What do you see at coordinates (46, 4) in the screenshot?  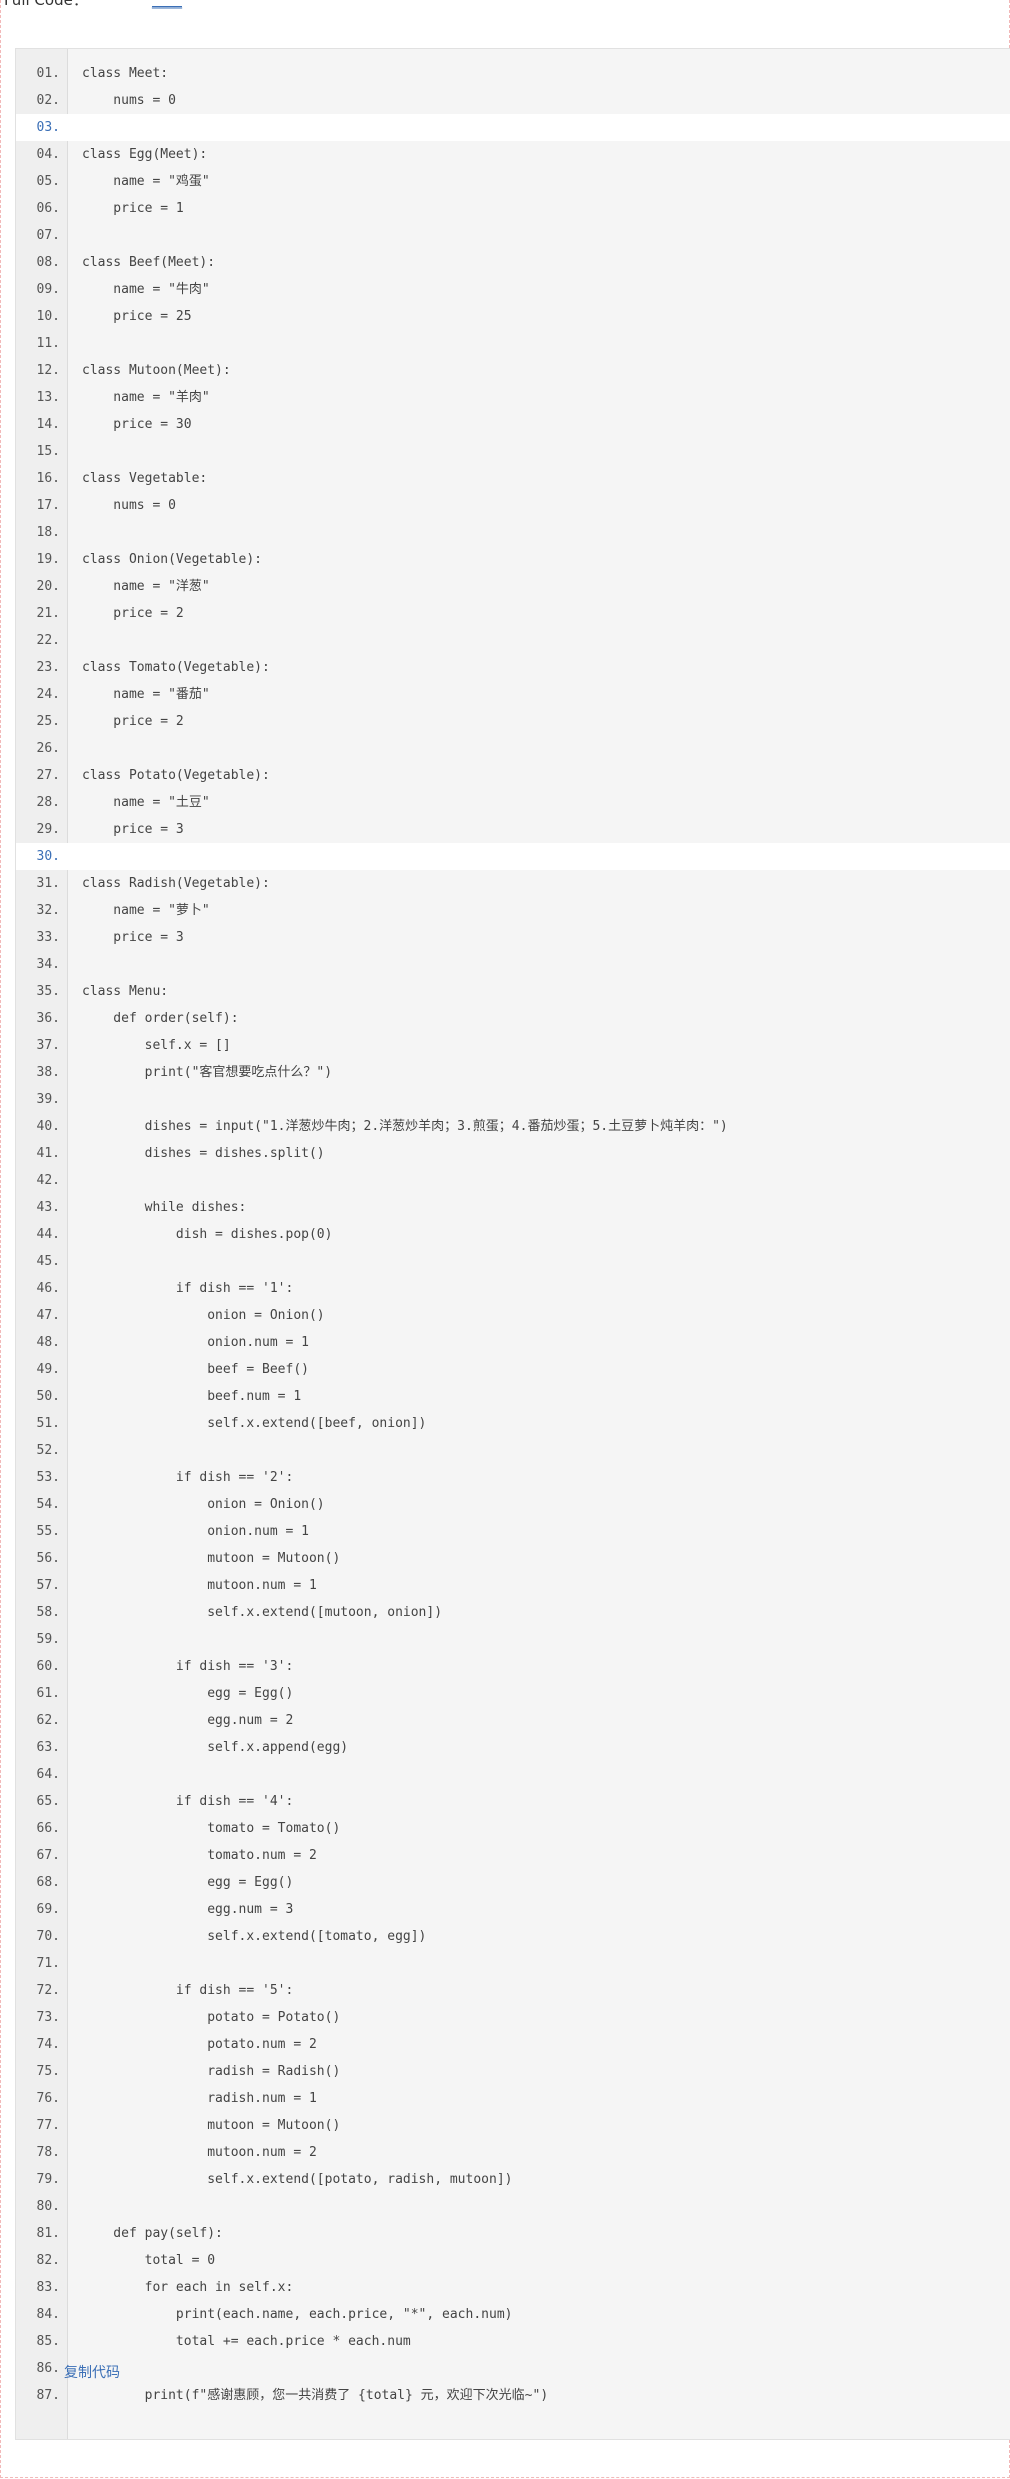 I see `section-label: Full Code：` at bounding box center [46, 4].